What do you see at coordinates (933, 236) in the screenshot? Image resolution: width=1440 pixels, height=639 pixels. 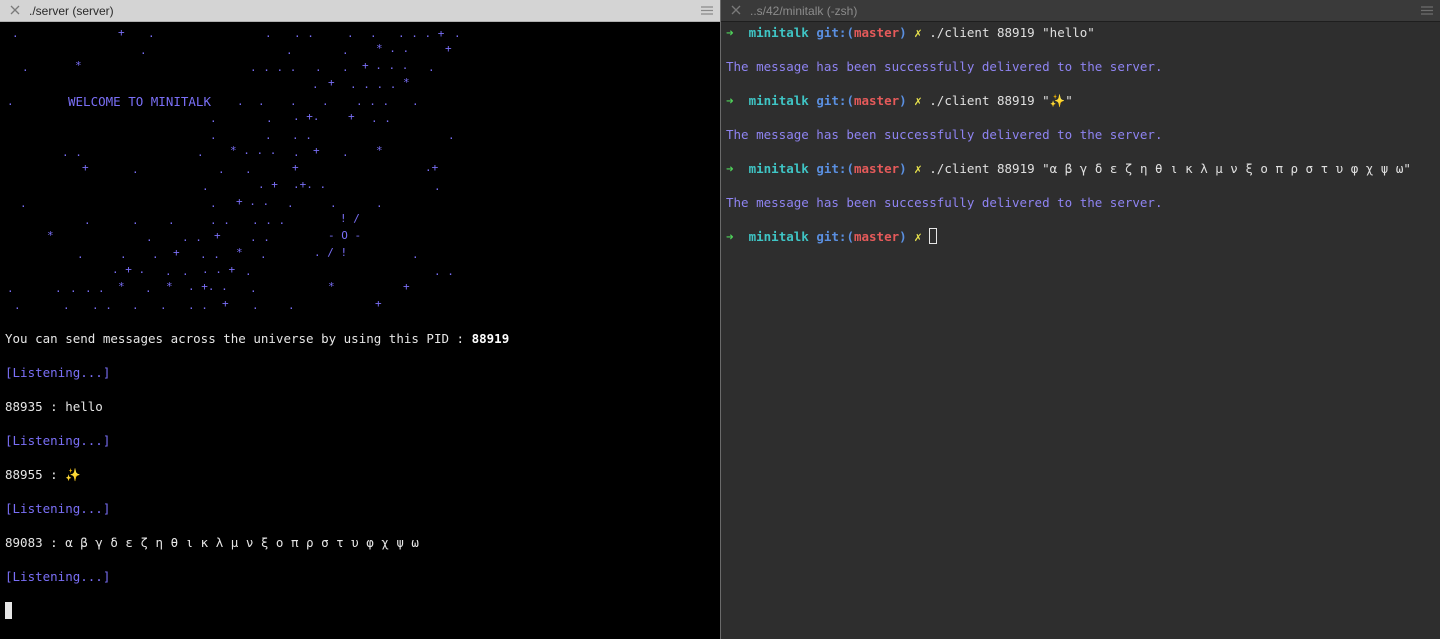 I see `input-cursor` at bounding box center [933, 236].